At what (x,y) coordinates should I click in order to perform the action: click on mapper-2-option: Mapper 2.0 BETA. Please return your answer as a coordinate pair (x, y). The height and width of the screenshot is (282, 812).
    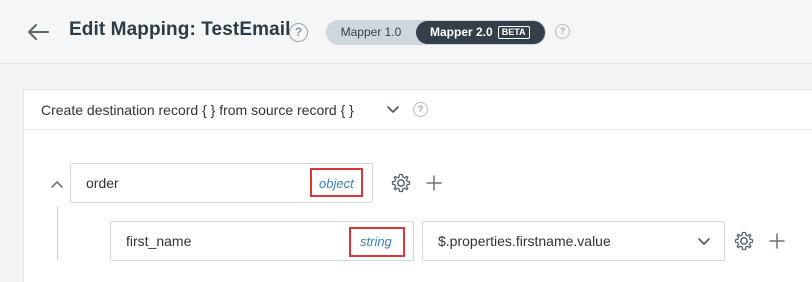
    Looking at the image, I should click on (480, 32).